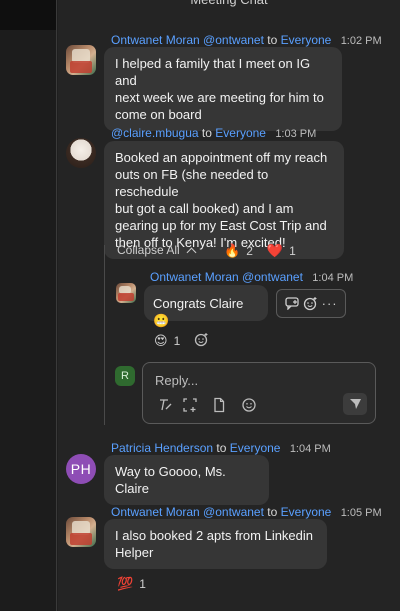 The width and height of the screenshot is (400, 611). I want to click on send-button, so click(355, 404).